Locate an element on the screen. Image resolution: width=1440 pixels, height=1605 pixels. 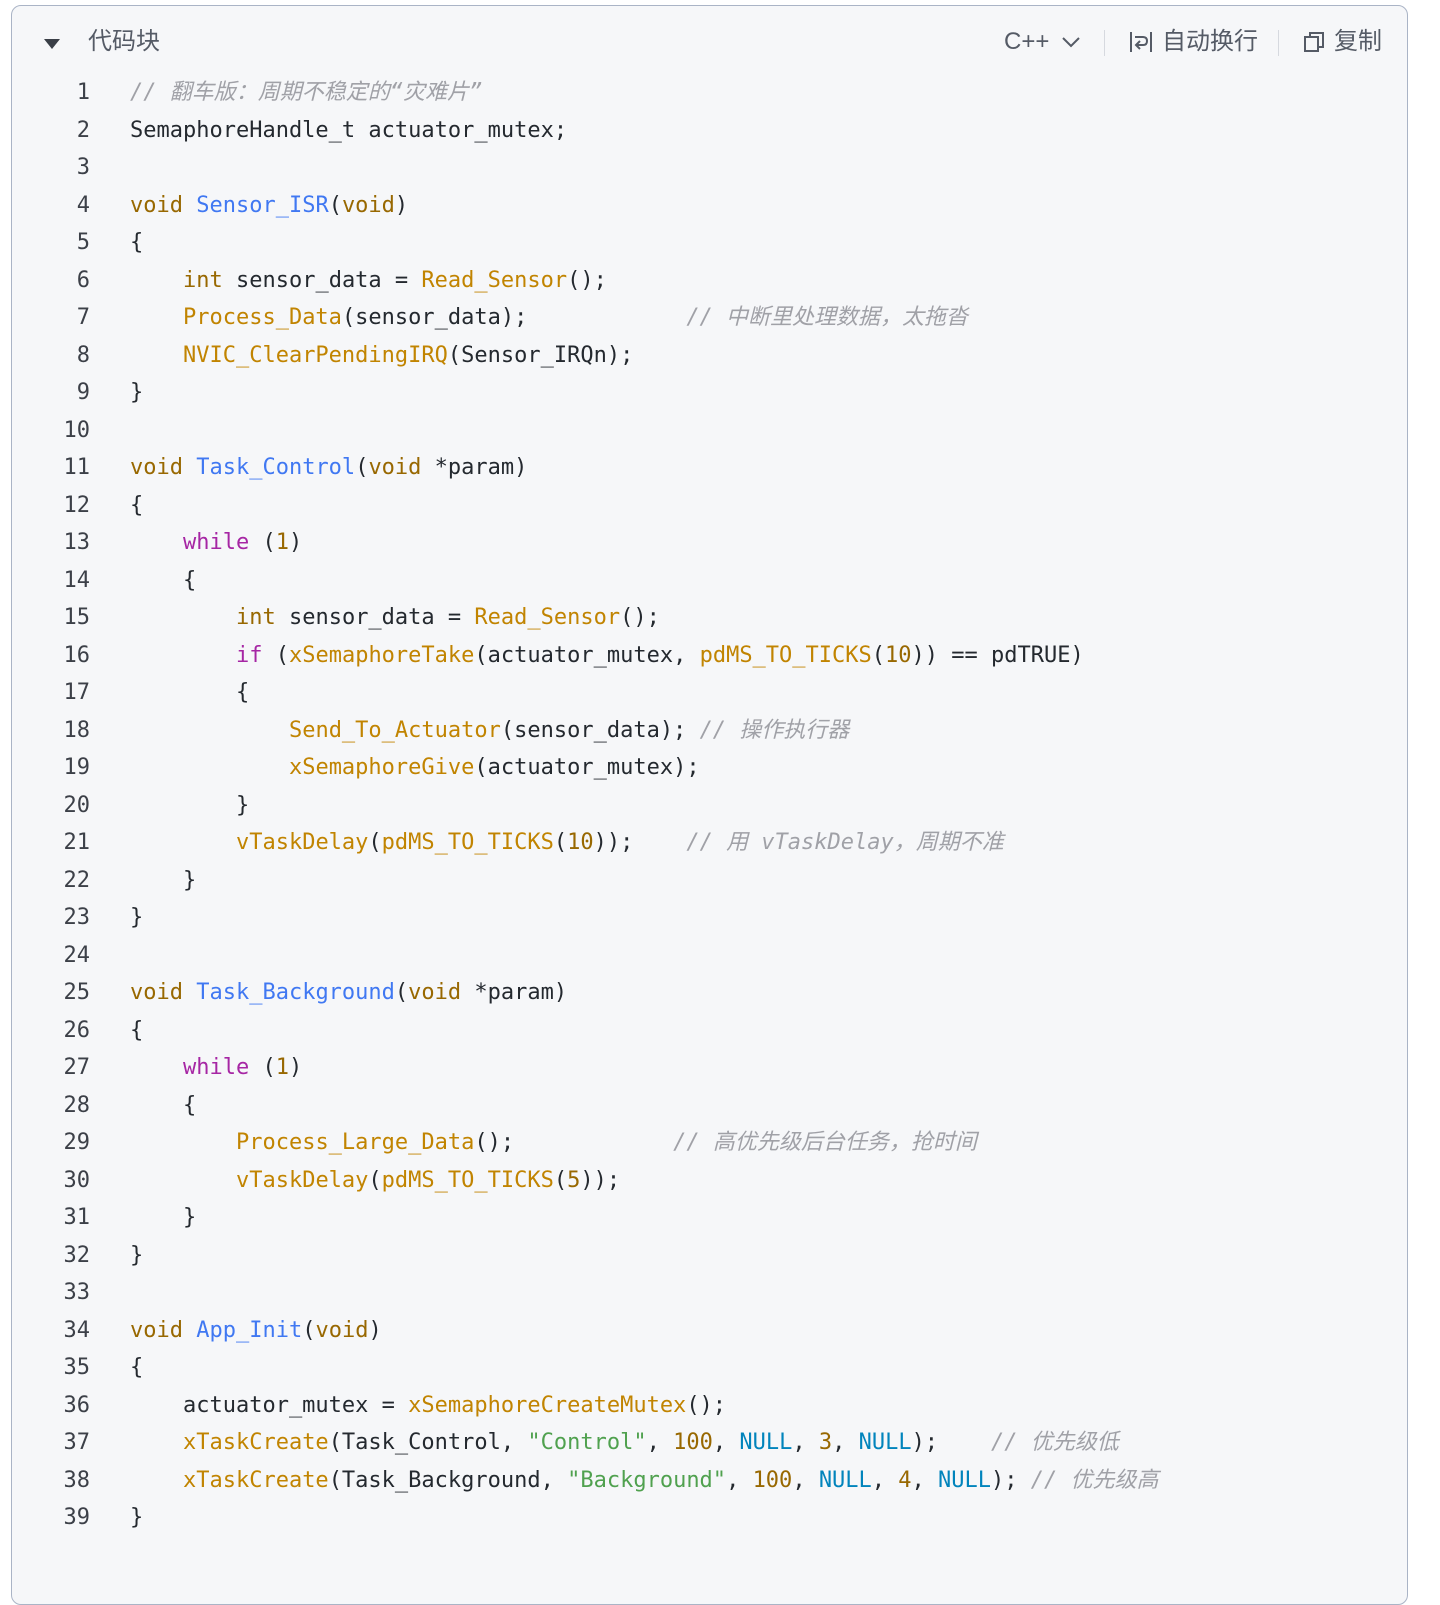
copy-label: 复制 is located at coordinates (1358, 41).